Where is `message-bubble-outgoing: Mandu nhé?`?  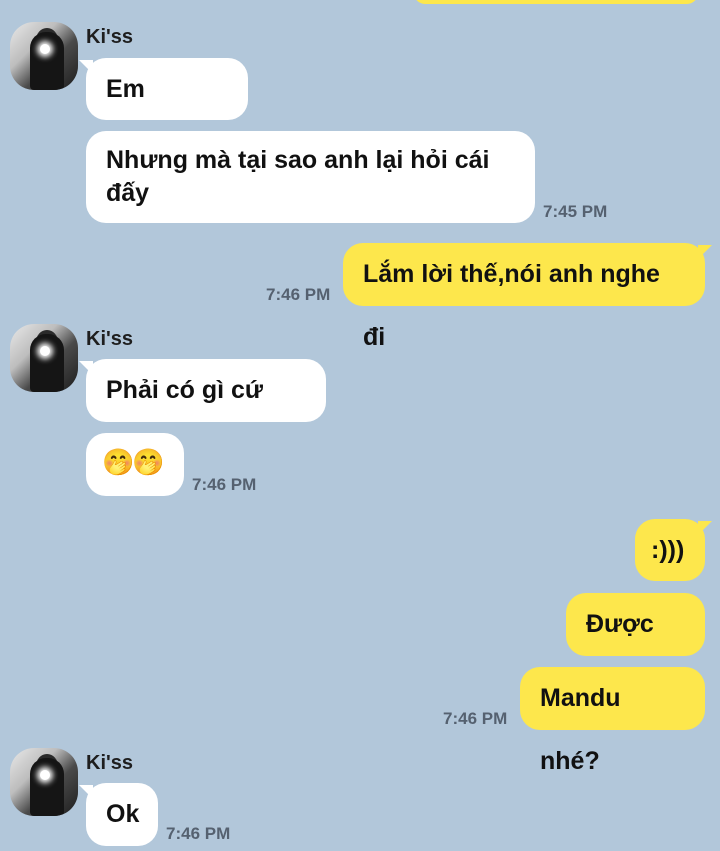
message-bubble-outgoing: Mandu nhé? is located at coordinates (612, 721).